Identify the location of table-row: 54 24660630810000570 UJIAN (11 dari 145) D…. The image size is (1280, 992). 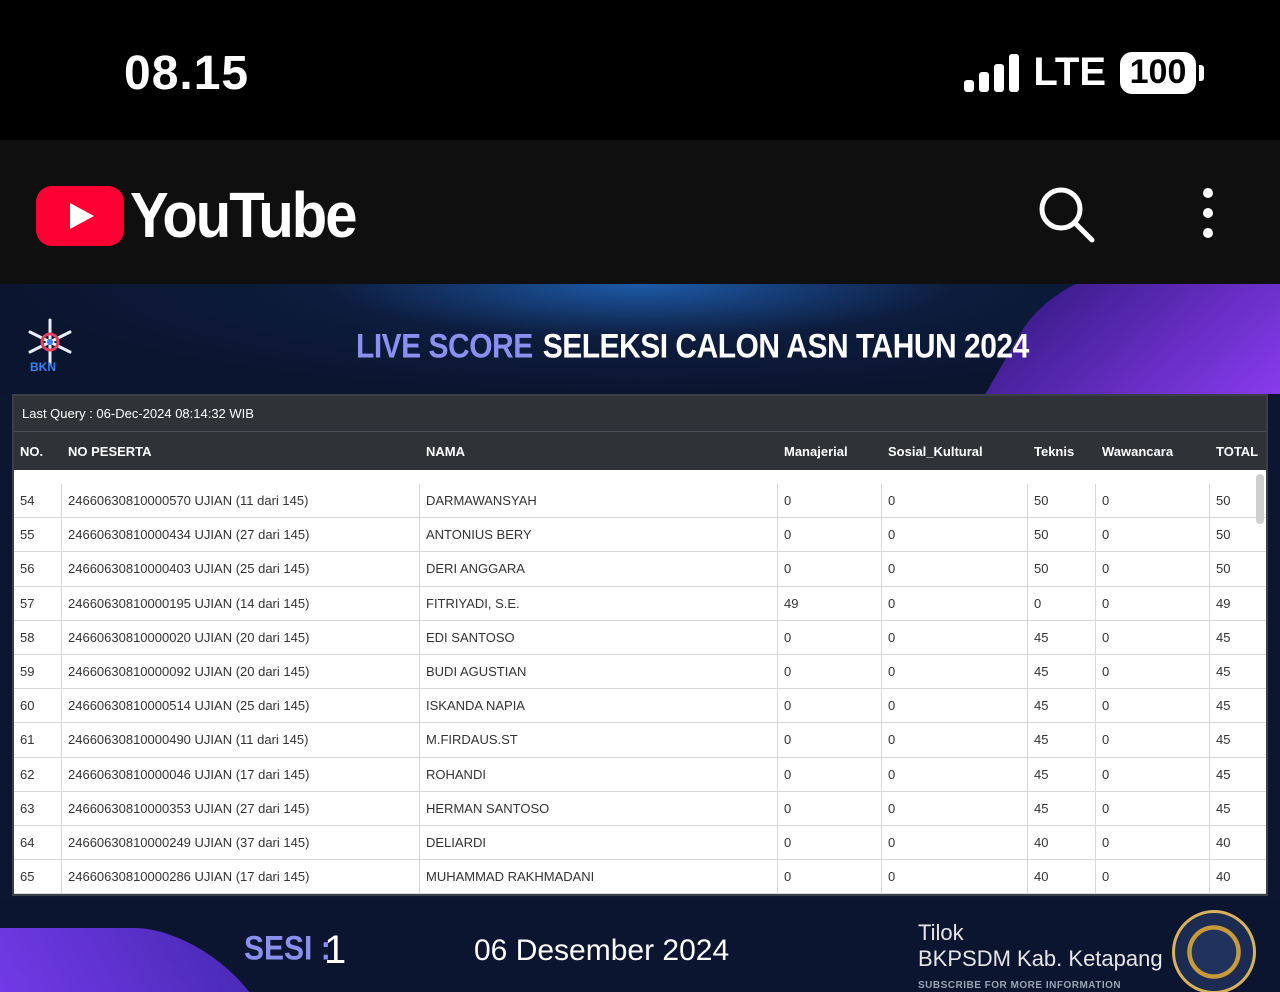
(640, 501).